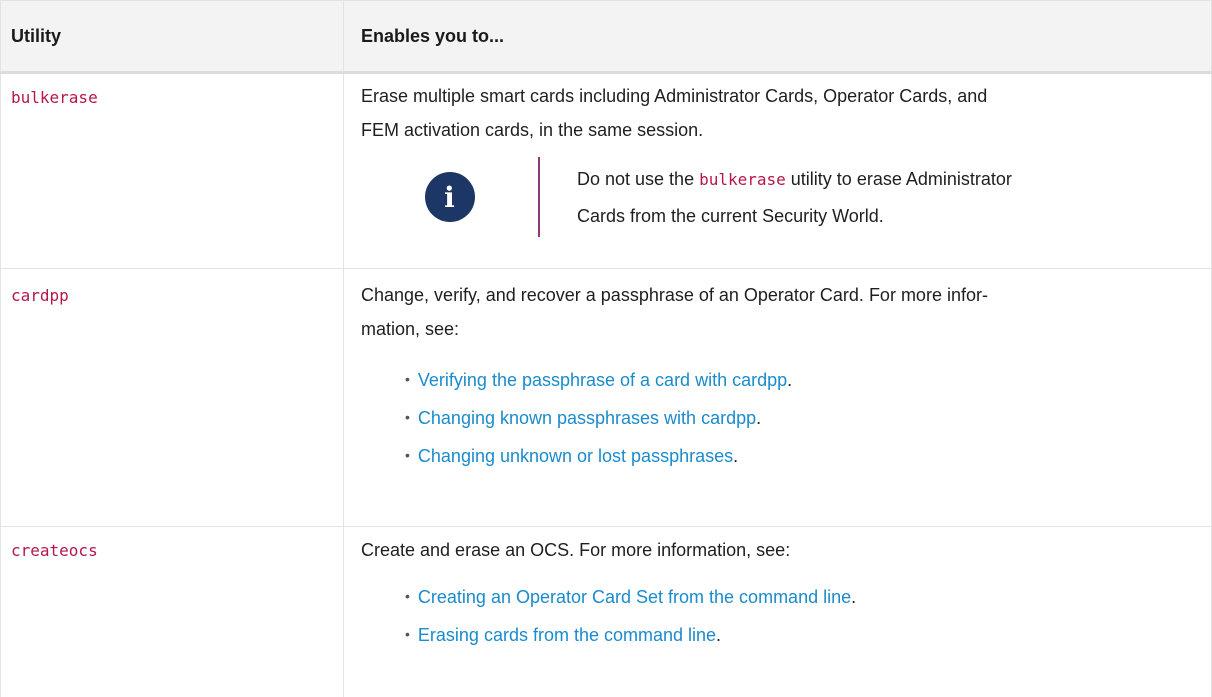 The height and width of the screenshot is (697, 1212). What do you see at coordinates (172, 36) in the screenshot?
I see `header-utility: Utility` at bounding box center [172, 36].